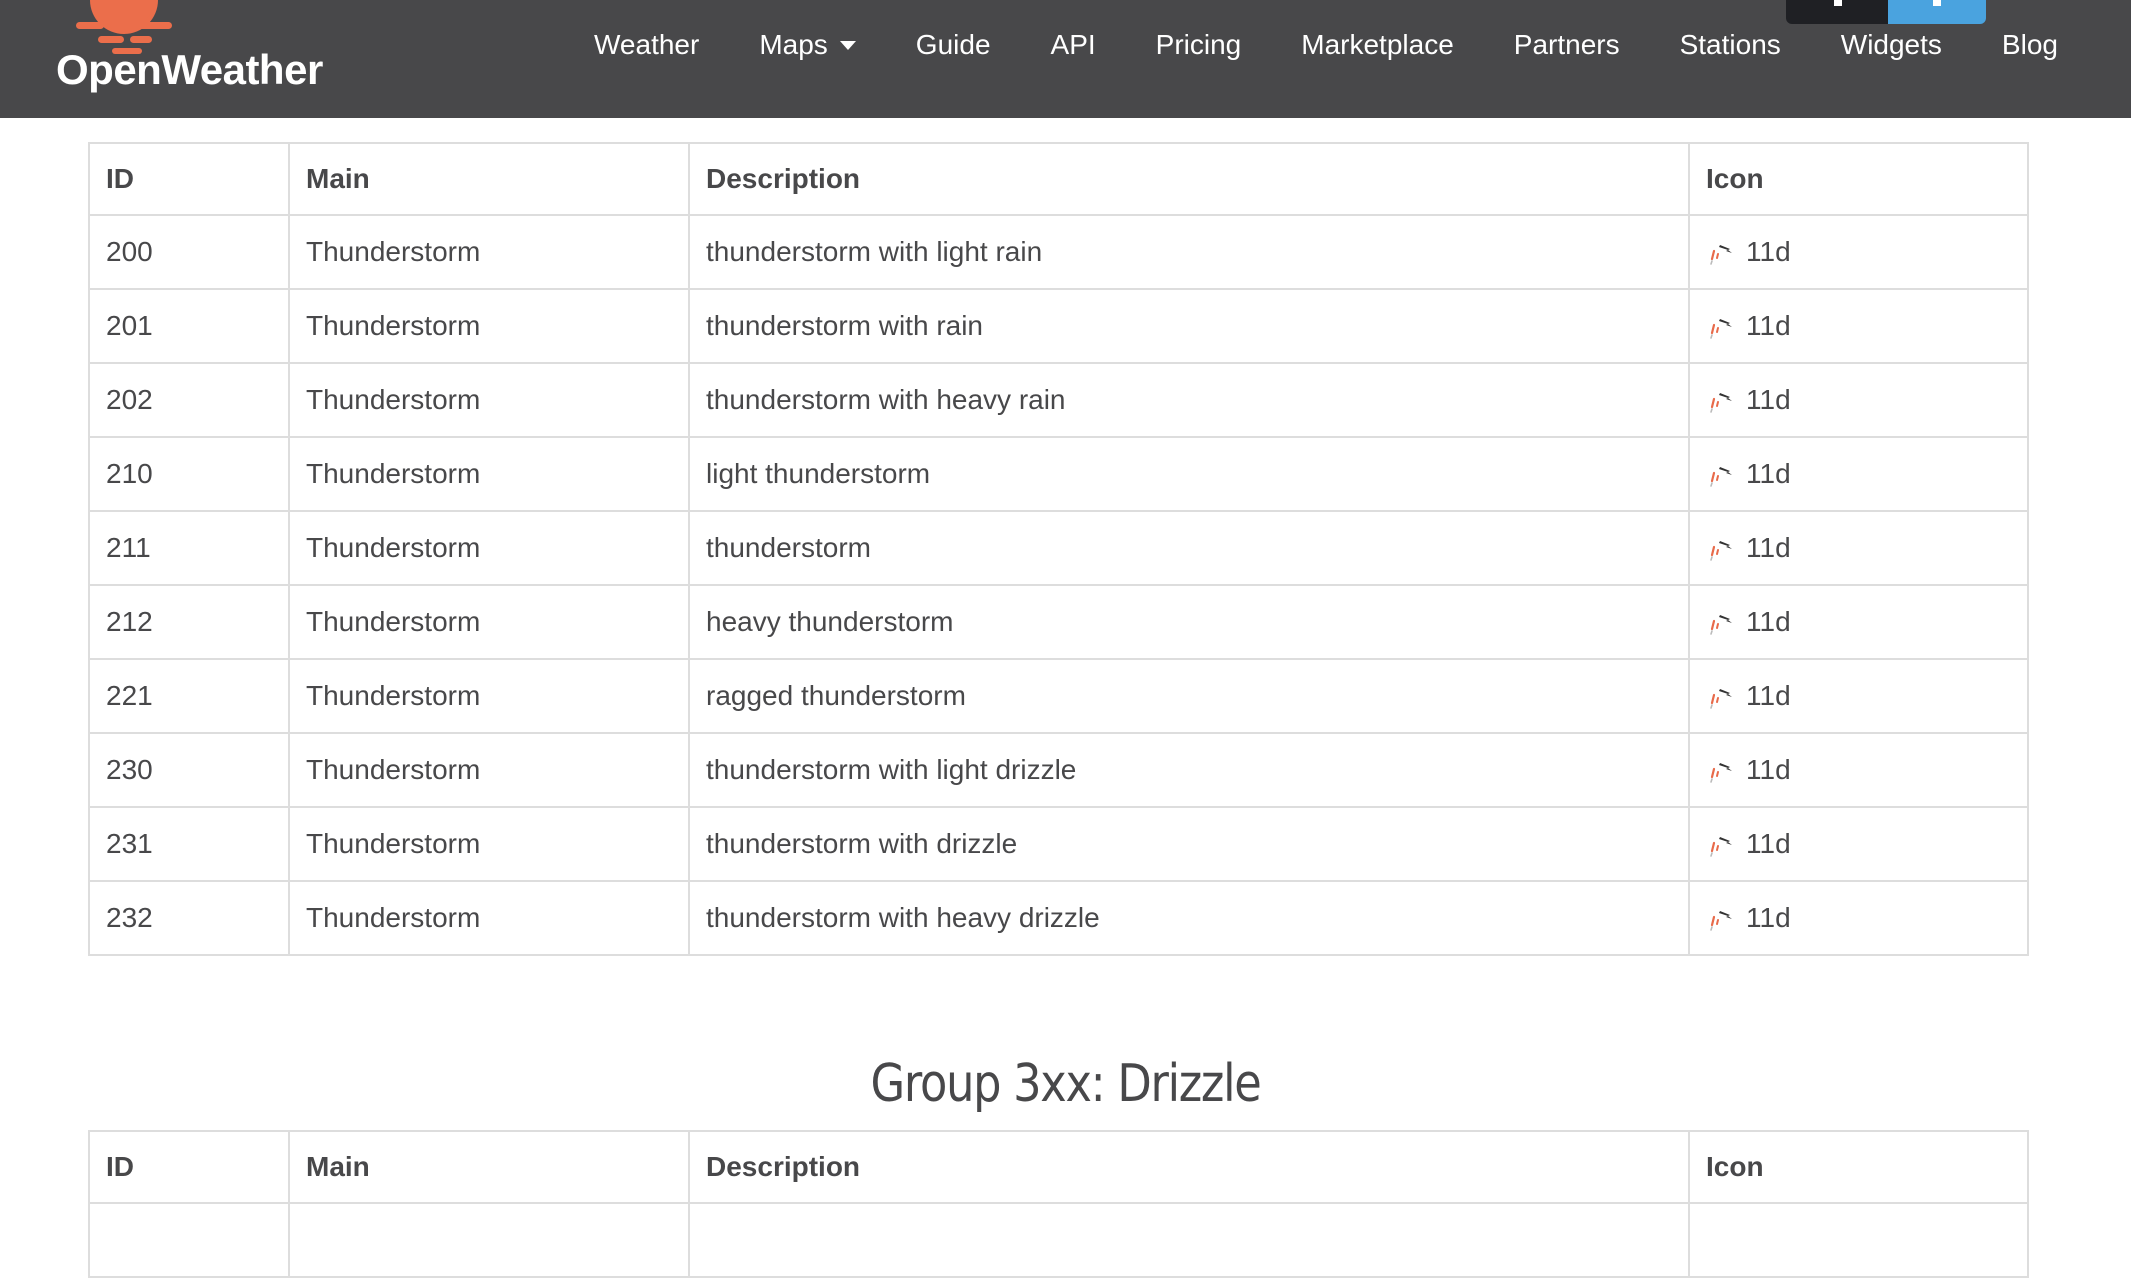  I want to click on cell-description: thunderstorm with heavy drizzle, so click(1189, 918).